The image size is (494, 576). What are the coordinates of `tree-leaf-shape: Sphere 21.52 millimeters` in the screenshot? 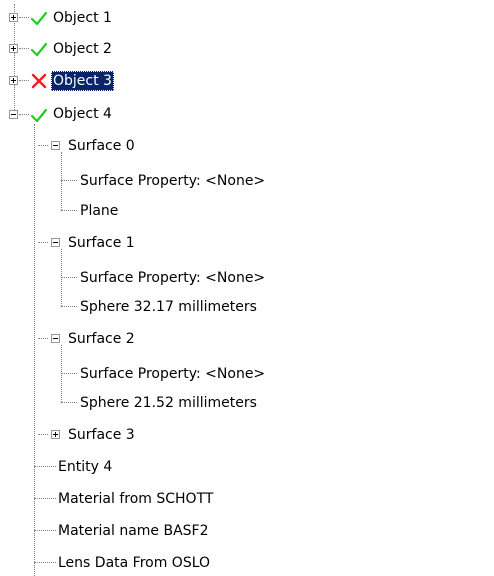 It's located at (210, 403).